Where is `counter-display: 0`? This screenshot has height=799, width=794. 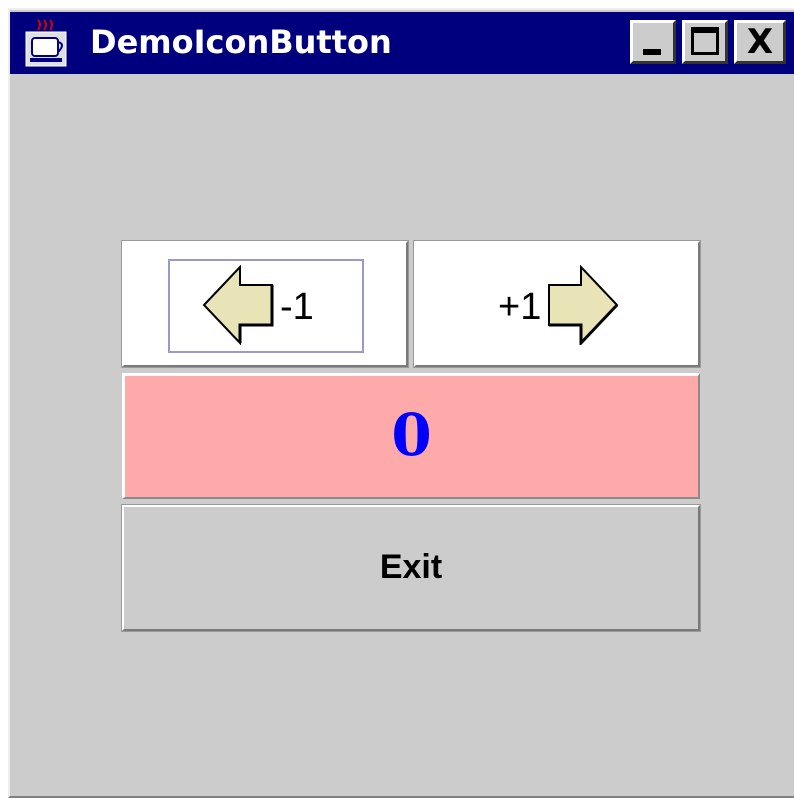 counter-display: 0 is located at coordinates (411, 436).